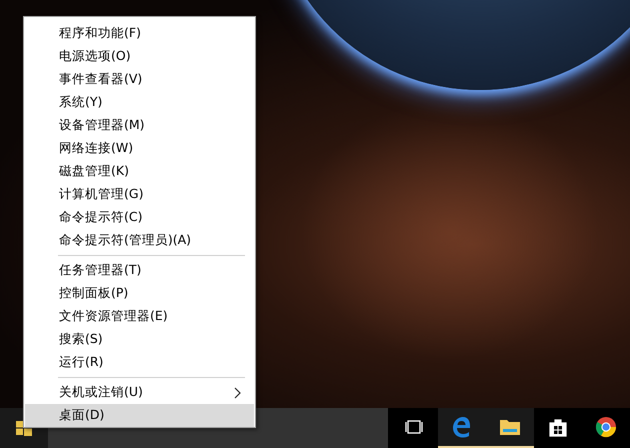 This screenshot has height=448, width=630. What do you see at coordinates (139, 125) in the screenshot?
I see `menu-item: 设备管理器(M)` at bounding box center [139, 125].